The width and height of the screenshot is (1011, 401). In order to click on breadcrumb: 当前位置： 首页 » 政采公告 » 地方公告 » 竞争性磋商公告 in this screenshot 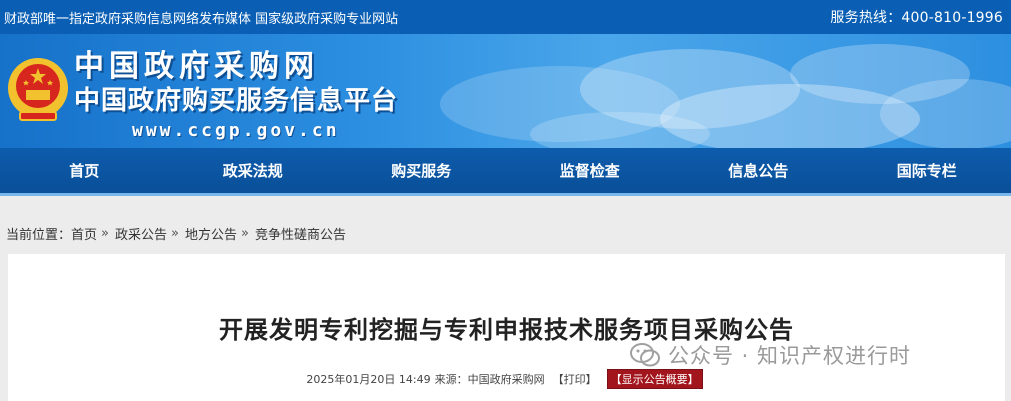, I will do `click(176, 233)`.